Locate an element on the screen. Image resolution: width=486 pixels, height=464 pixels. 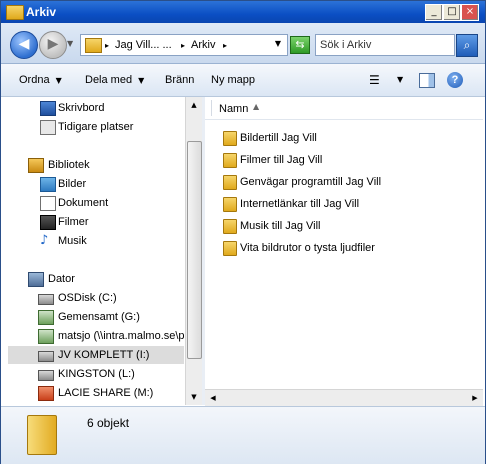
list-item: Genvägar programtill Jag Vill is located at coordinates (344, 182).